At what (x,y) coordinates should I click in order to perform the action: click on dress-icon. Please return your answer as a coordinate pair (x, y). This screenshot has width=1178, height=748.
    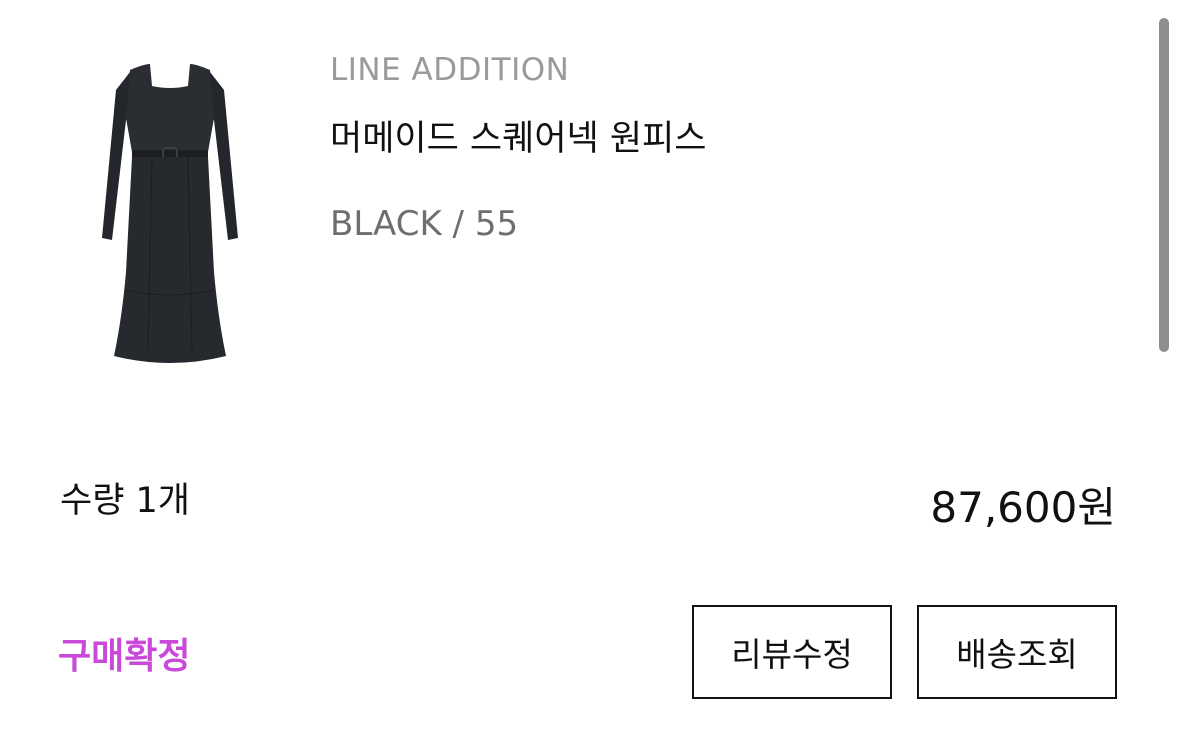
    Looking at the image, I should click on (170, 213).